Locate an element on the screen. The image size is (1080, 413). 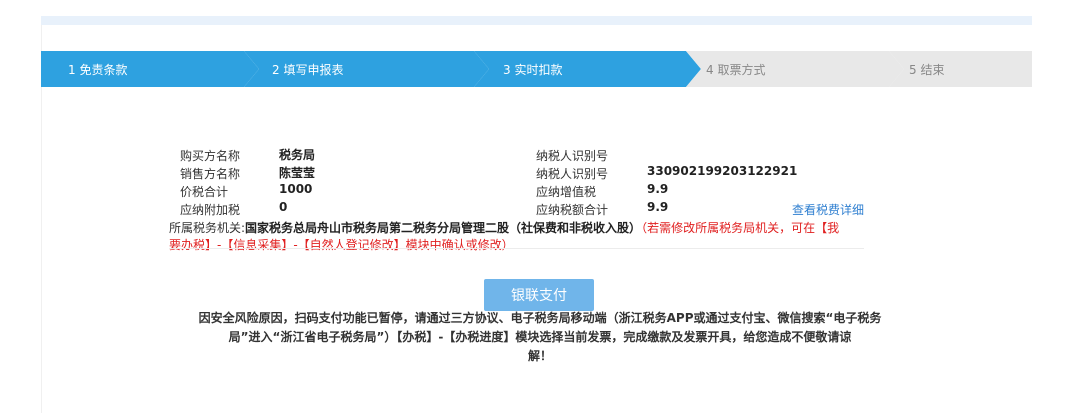
buyer-name-label: 购买方名称 is located at coordinates (210, 156).